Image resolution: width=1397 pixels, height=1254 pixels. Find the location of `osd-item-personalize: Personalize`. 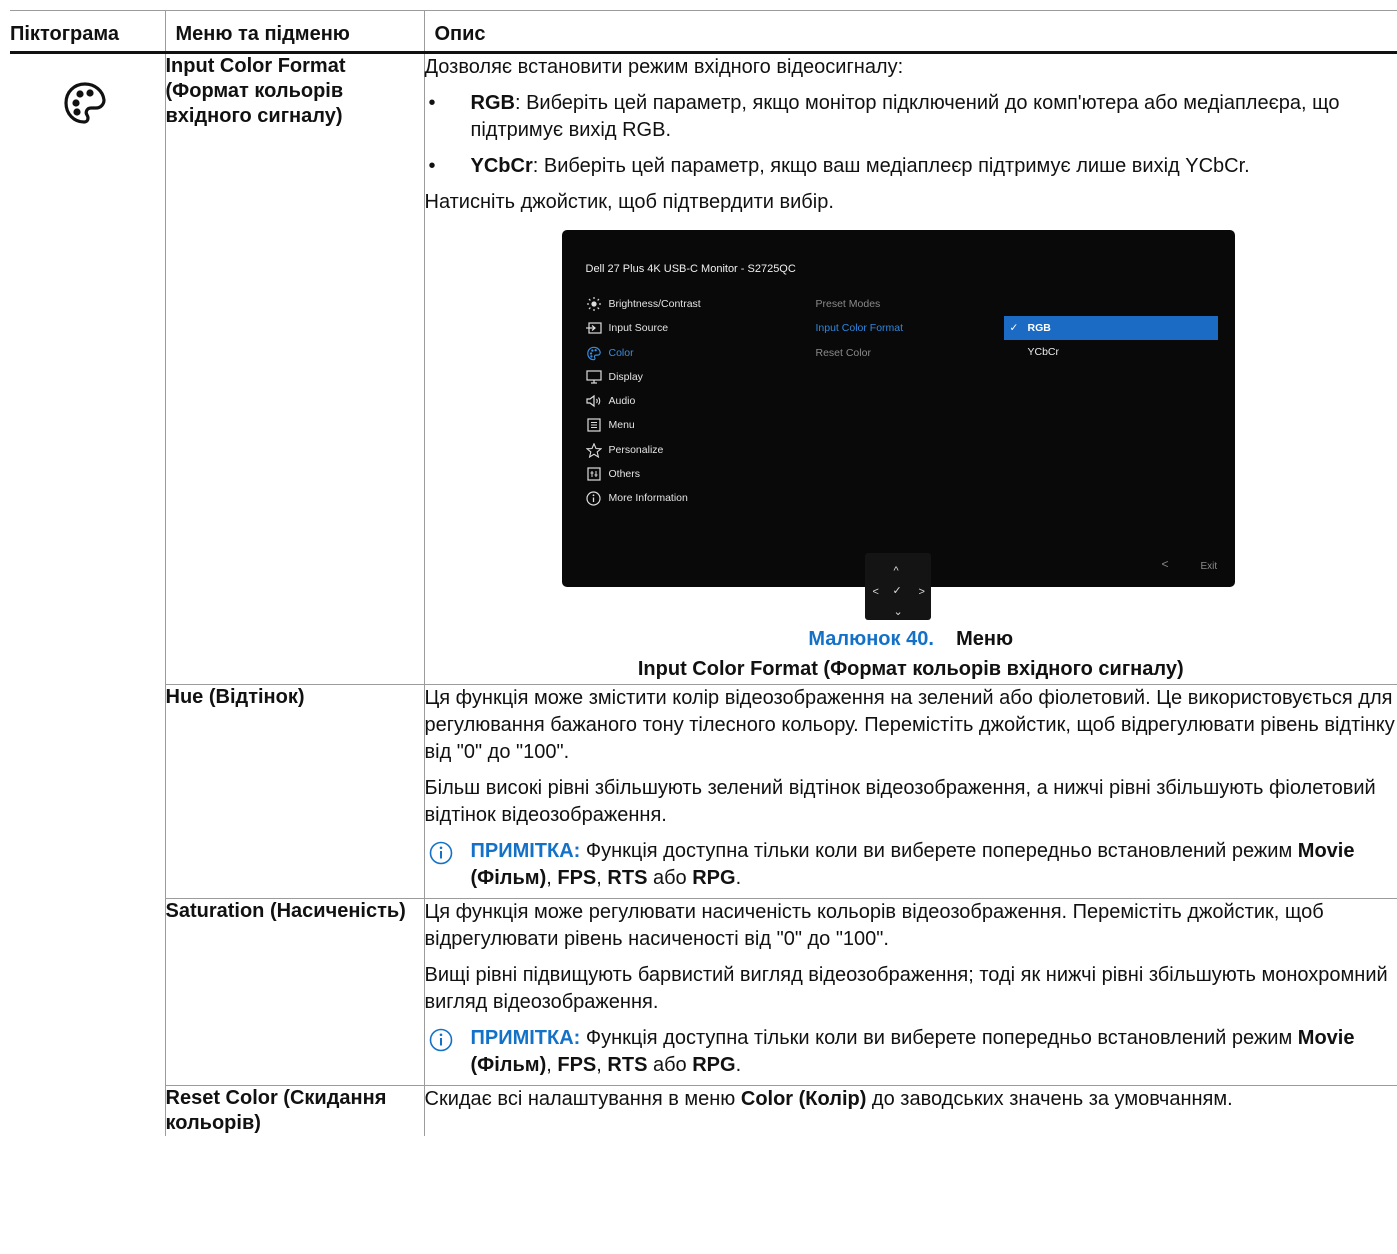

osd-item-personalize: Personalize is located at coordinates (643, 454).